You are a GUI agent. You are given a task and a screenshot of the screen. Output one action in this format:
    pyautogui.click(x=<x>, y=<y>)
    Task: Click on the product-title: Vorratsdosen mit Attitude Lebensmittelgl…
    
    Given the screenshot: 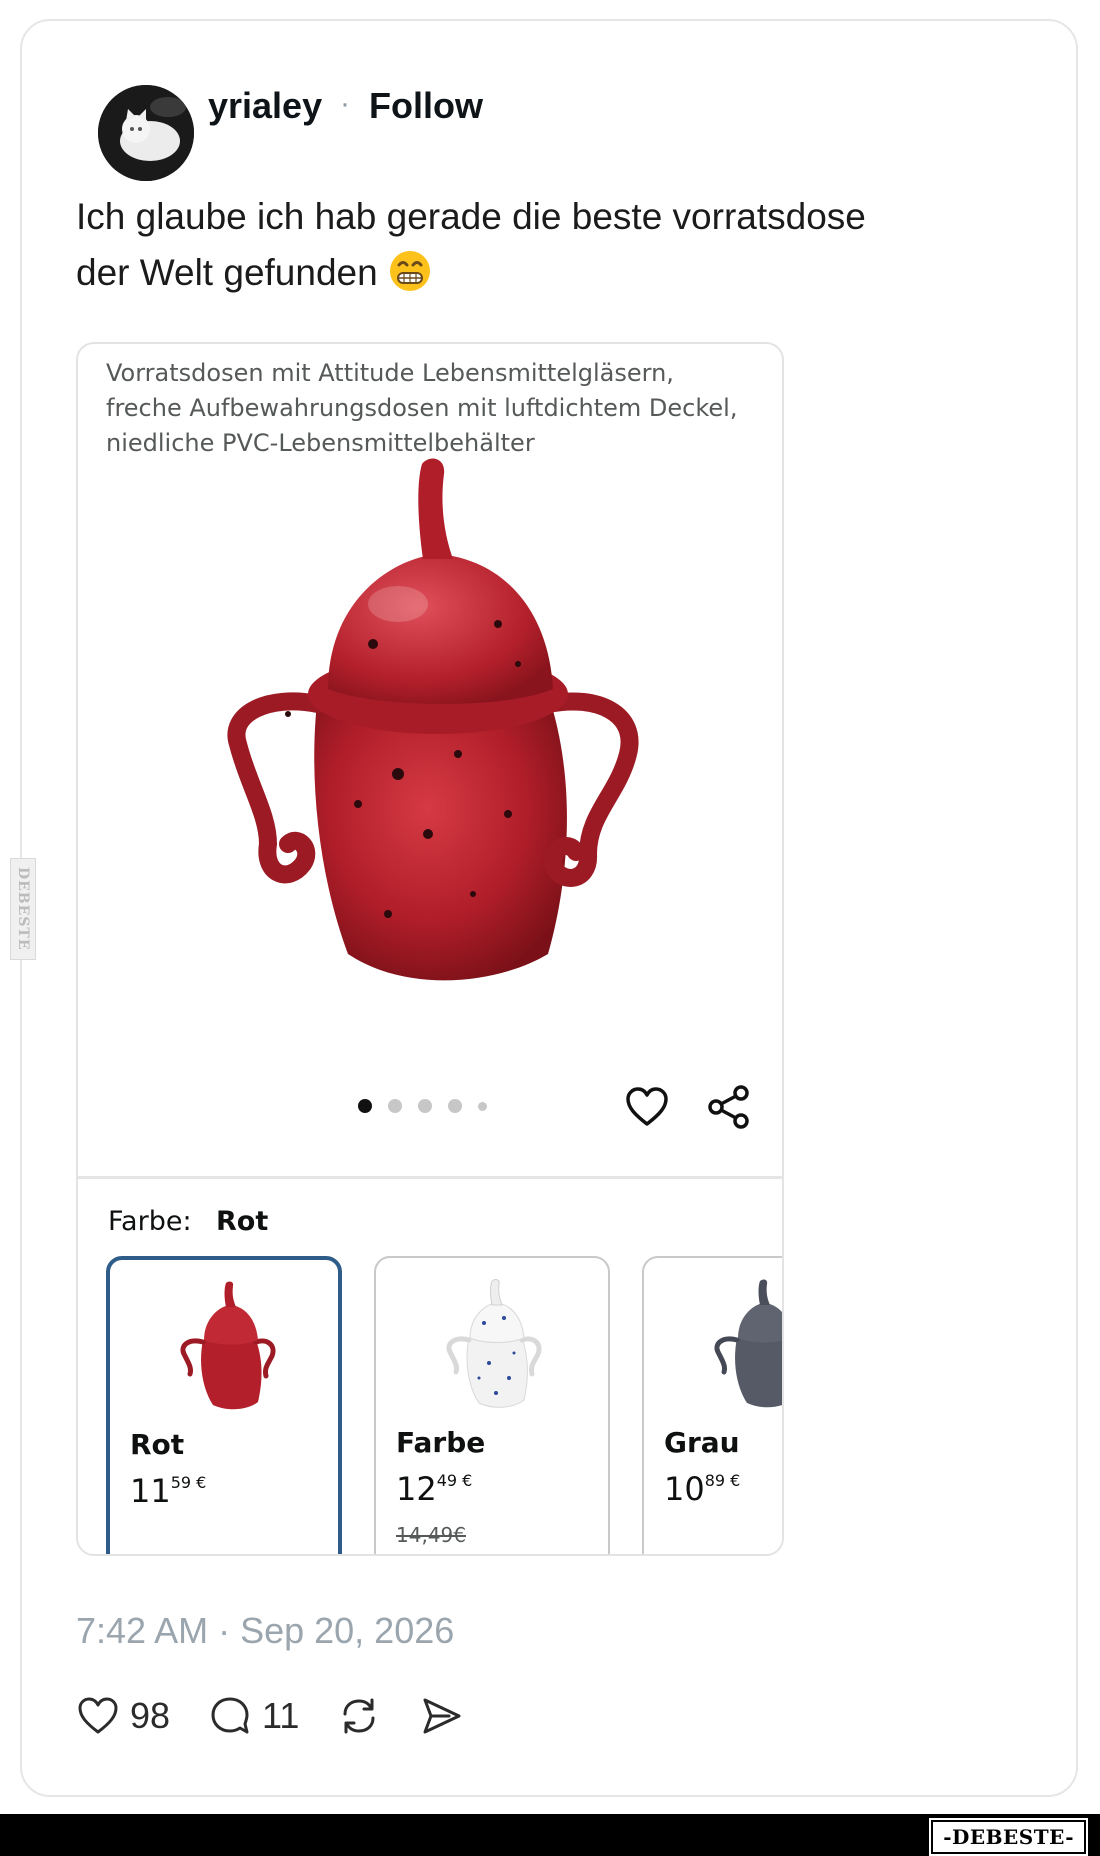 What is the action you would take?
    pyautogui.click(x=426, y=408)
    